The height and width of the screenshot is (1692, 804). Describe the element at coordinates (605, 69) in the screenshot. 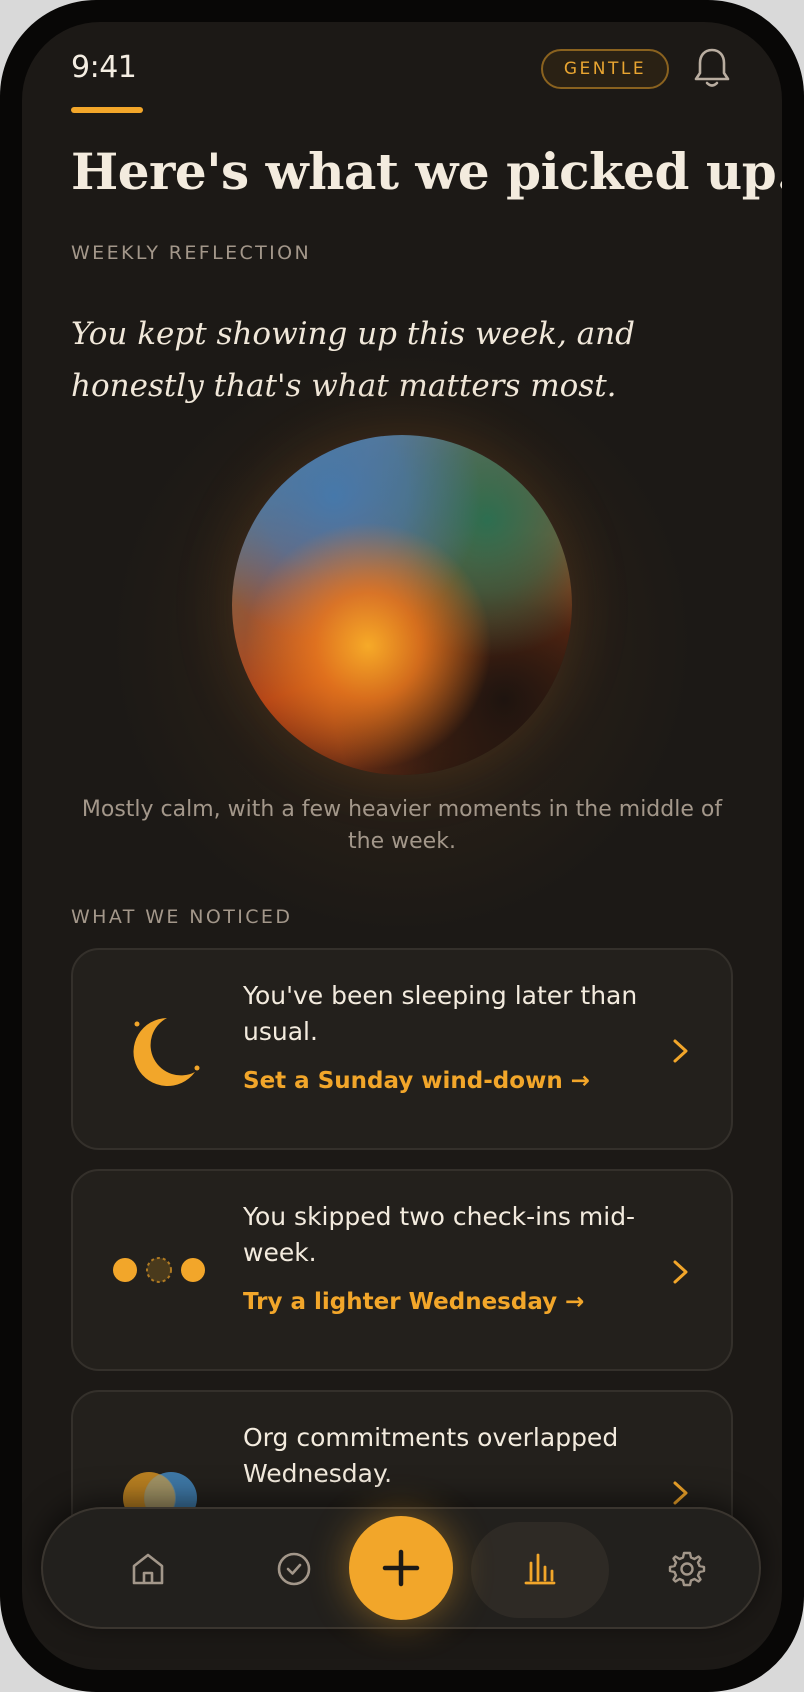

I see `mode-badge: GENTLE` at that location.